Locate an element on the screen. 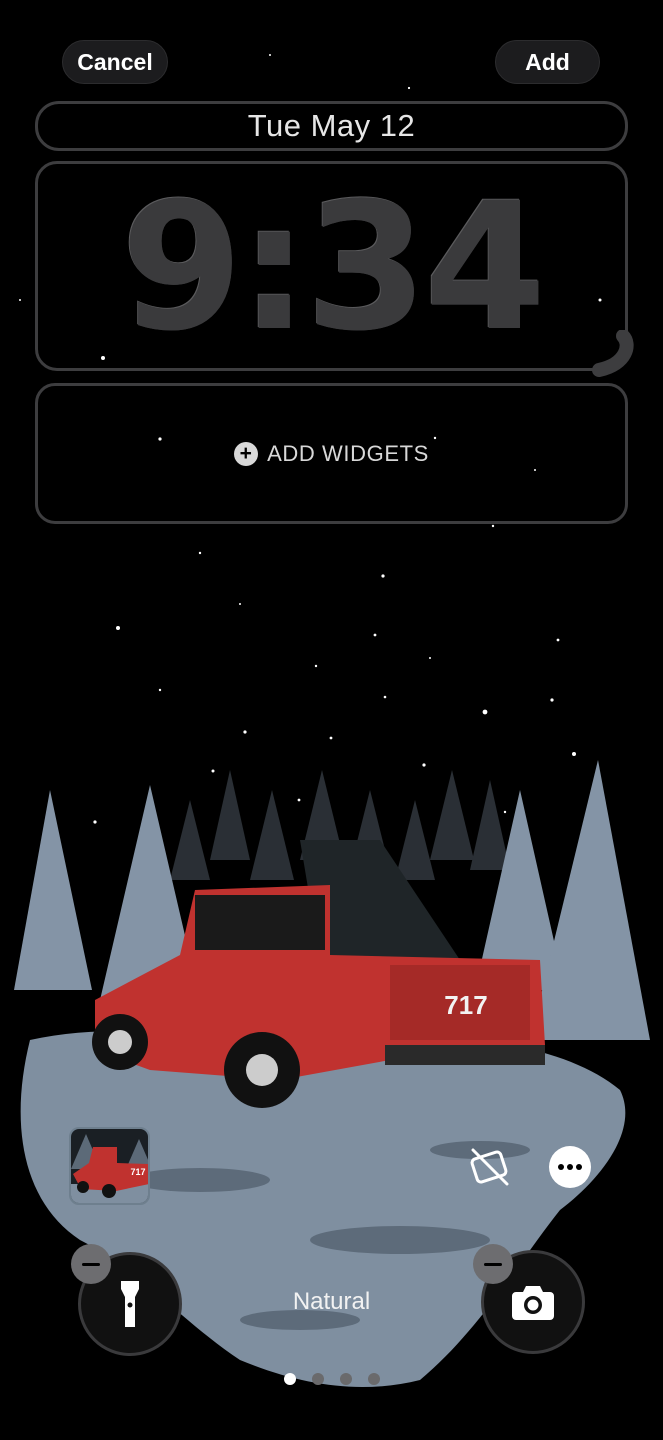 Image resolution: width=663 pixels, height=1440 pixels. thumbnail-image: 717 is located at coordinates (109, 1166).